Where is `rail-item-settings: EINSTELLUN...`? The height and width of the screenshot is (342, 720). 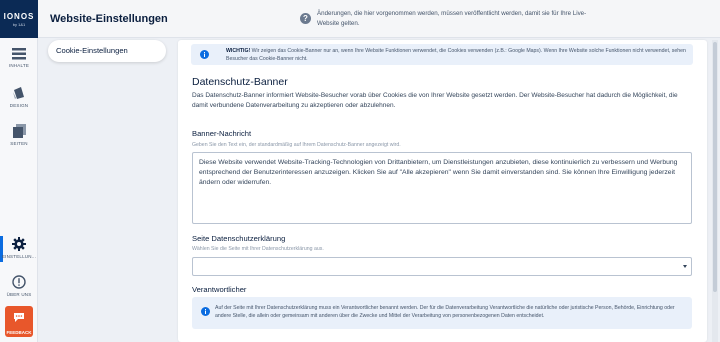
rail-item-settings: EINSTELLUN... is located at coordinates (19, 248).